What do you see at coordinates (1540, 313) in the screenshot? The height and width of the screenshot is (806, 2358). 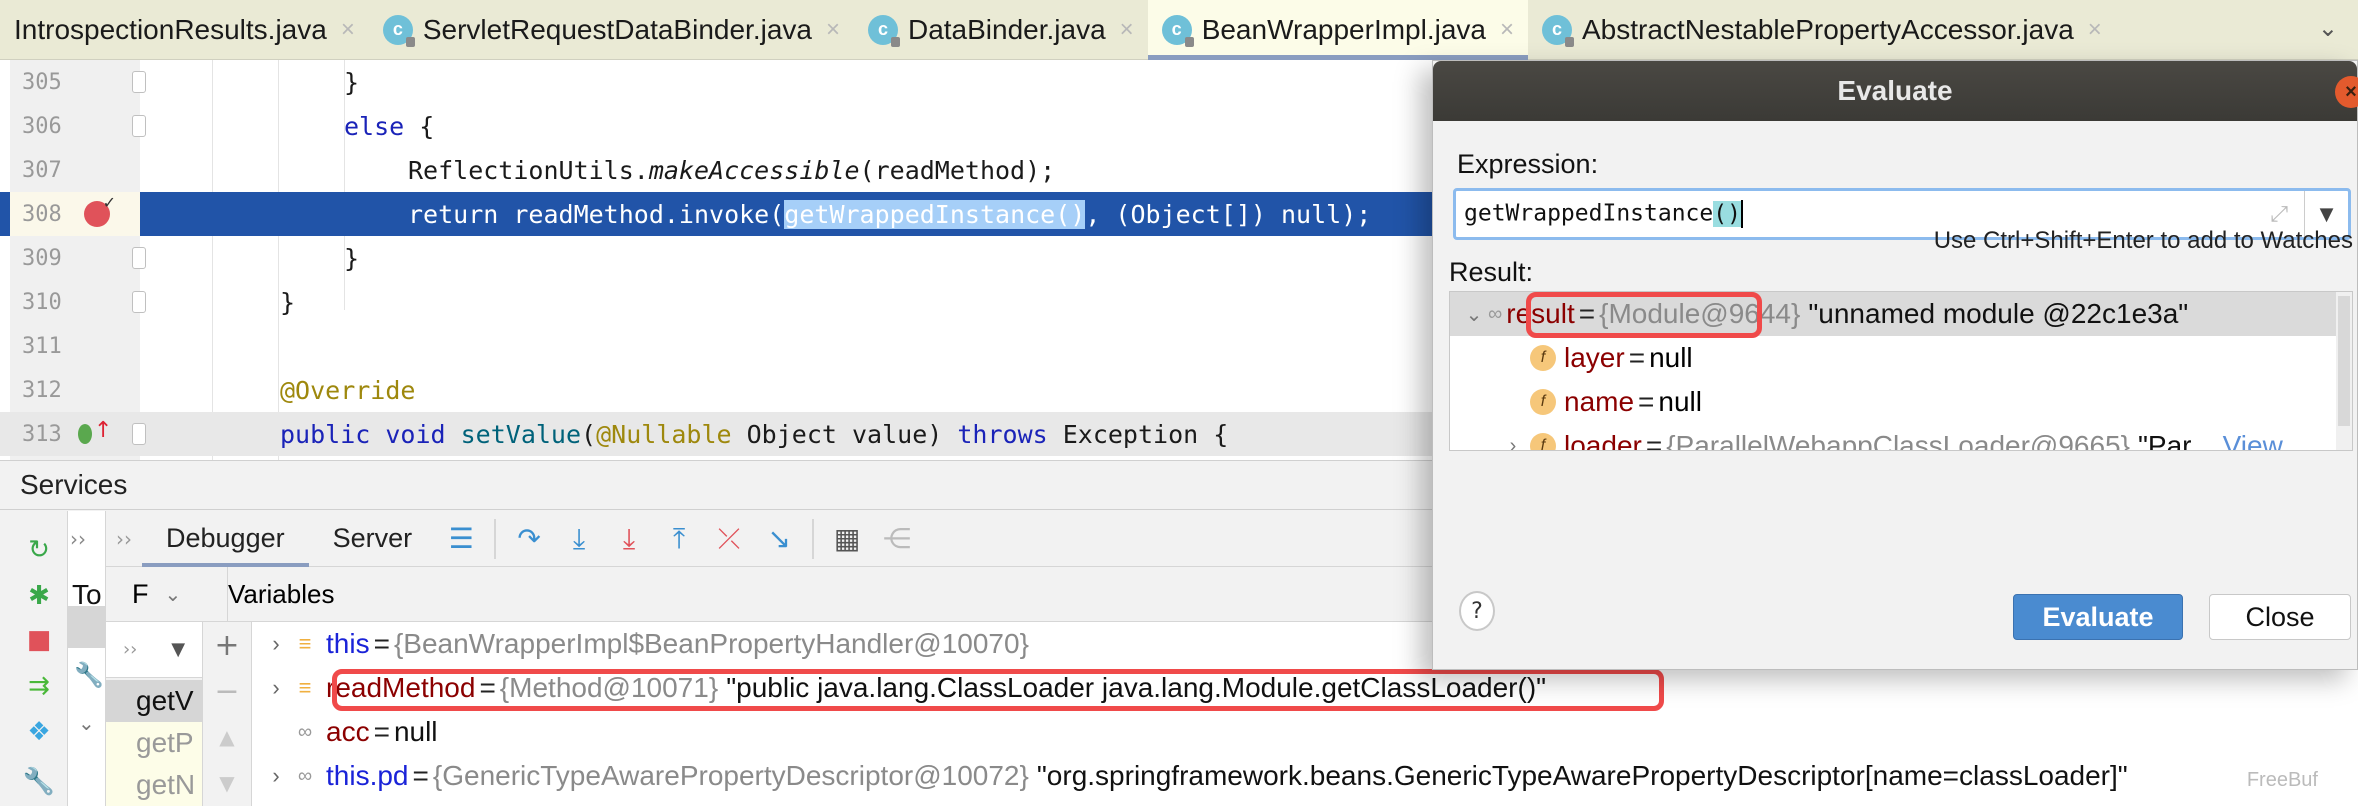 I see `result-name: result` at bounding box center [1540, 313].